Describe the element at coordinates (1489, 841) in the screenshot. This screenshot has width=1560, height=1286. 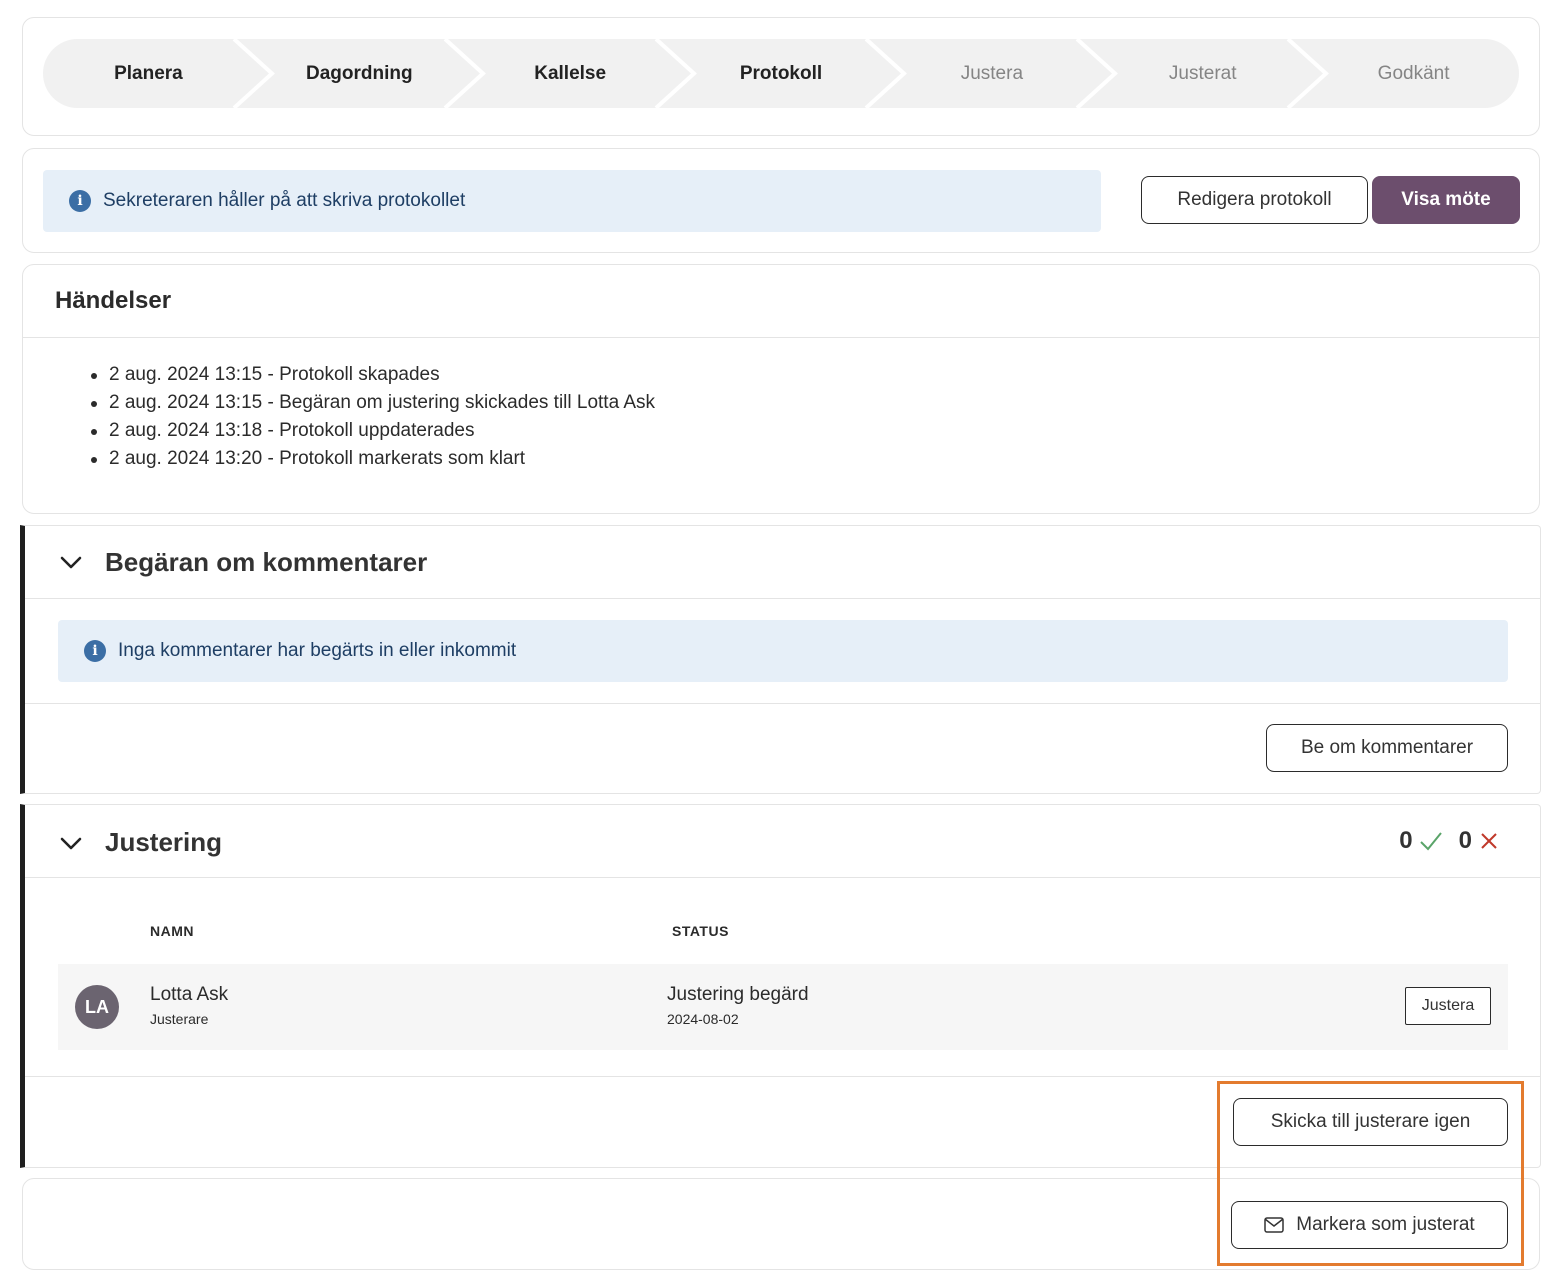
I see `cross-icon` at that location.